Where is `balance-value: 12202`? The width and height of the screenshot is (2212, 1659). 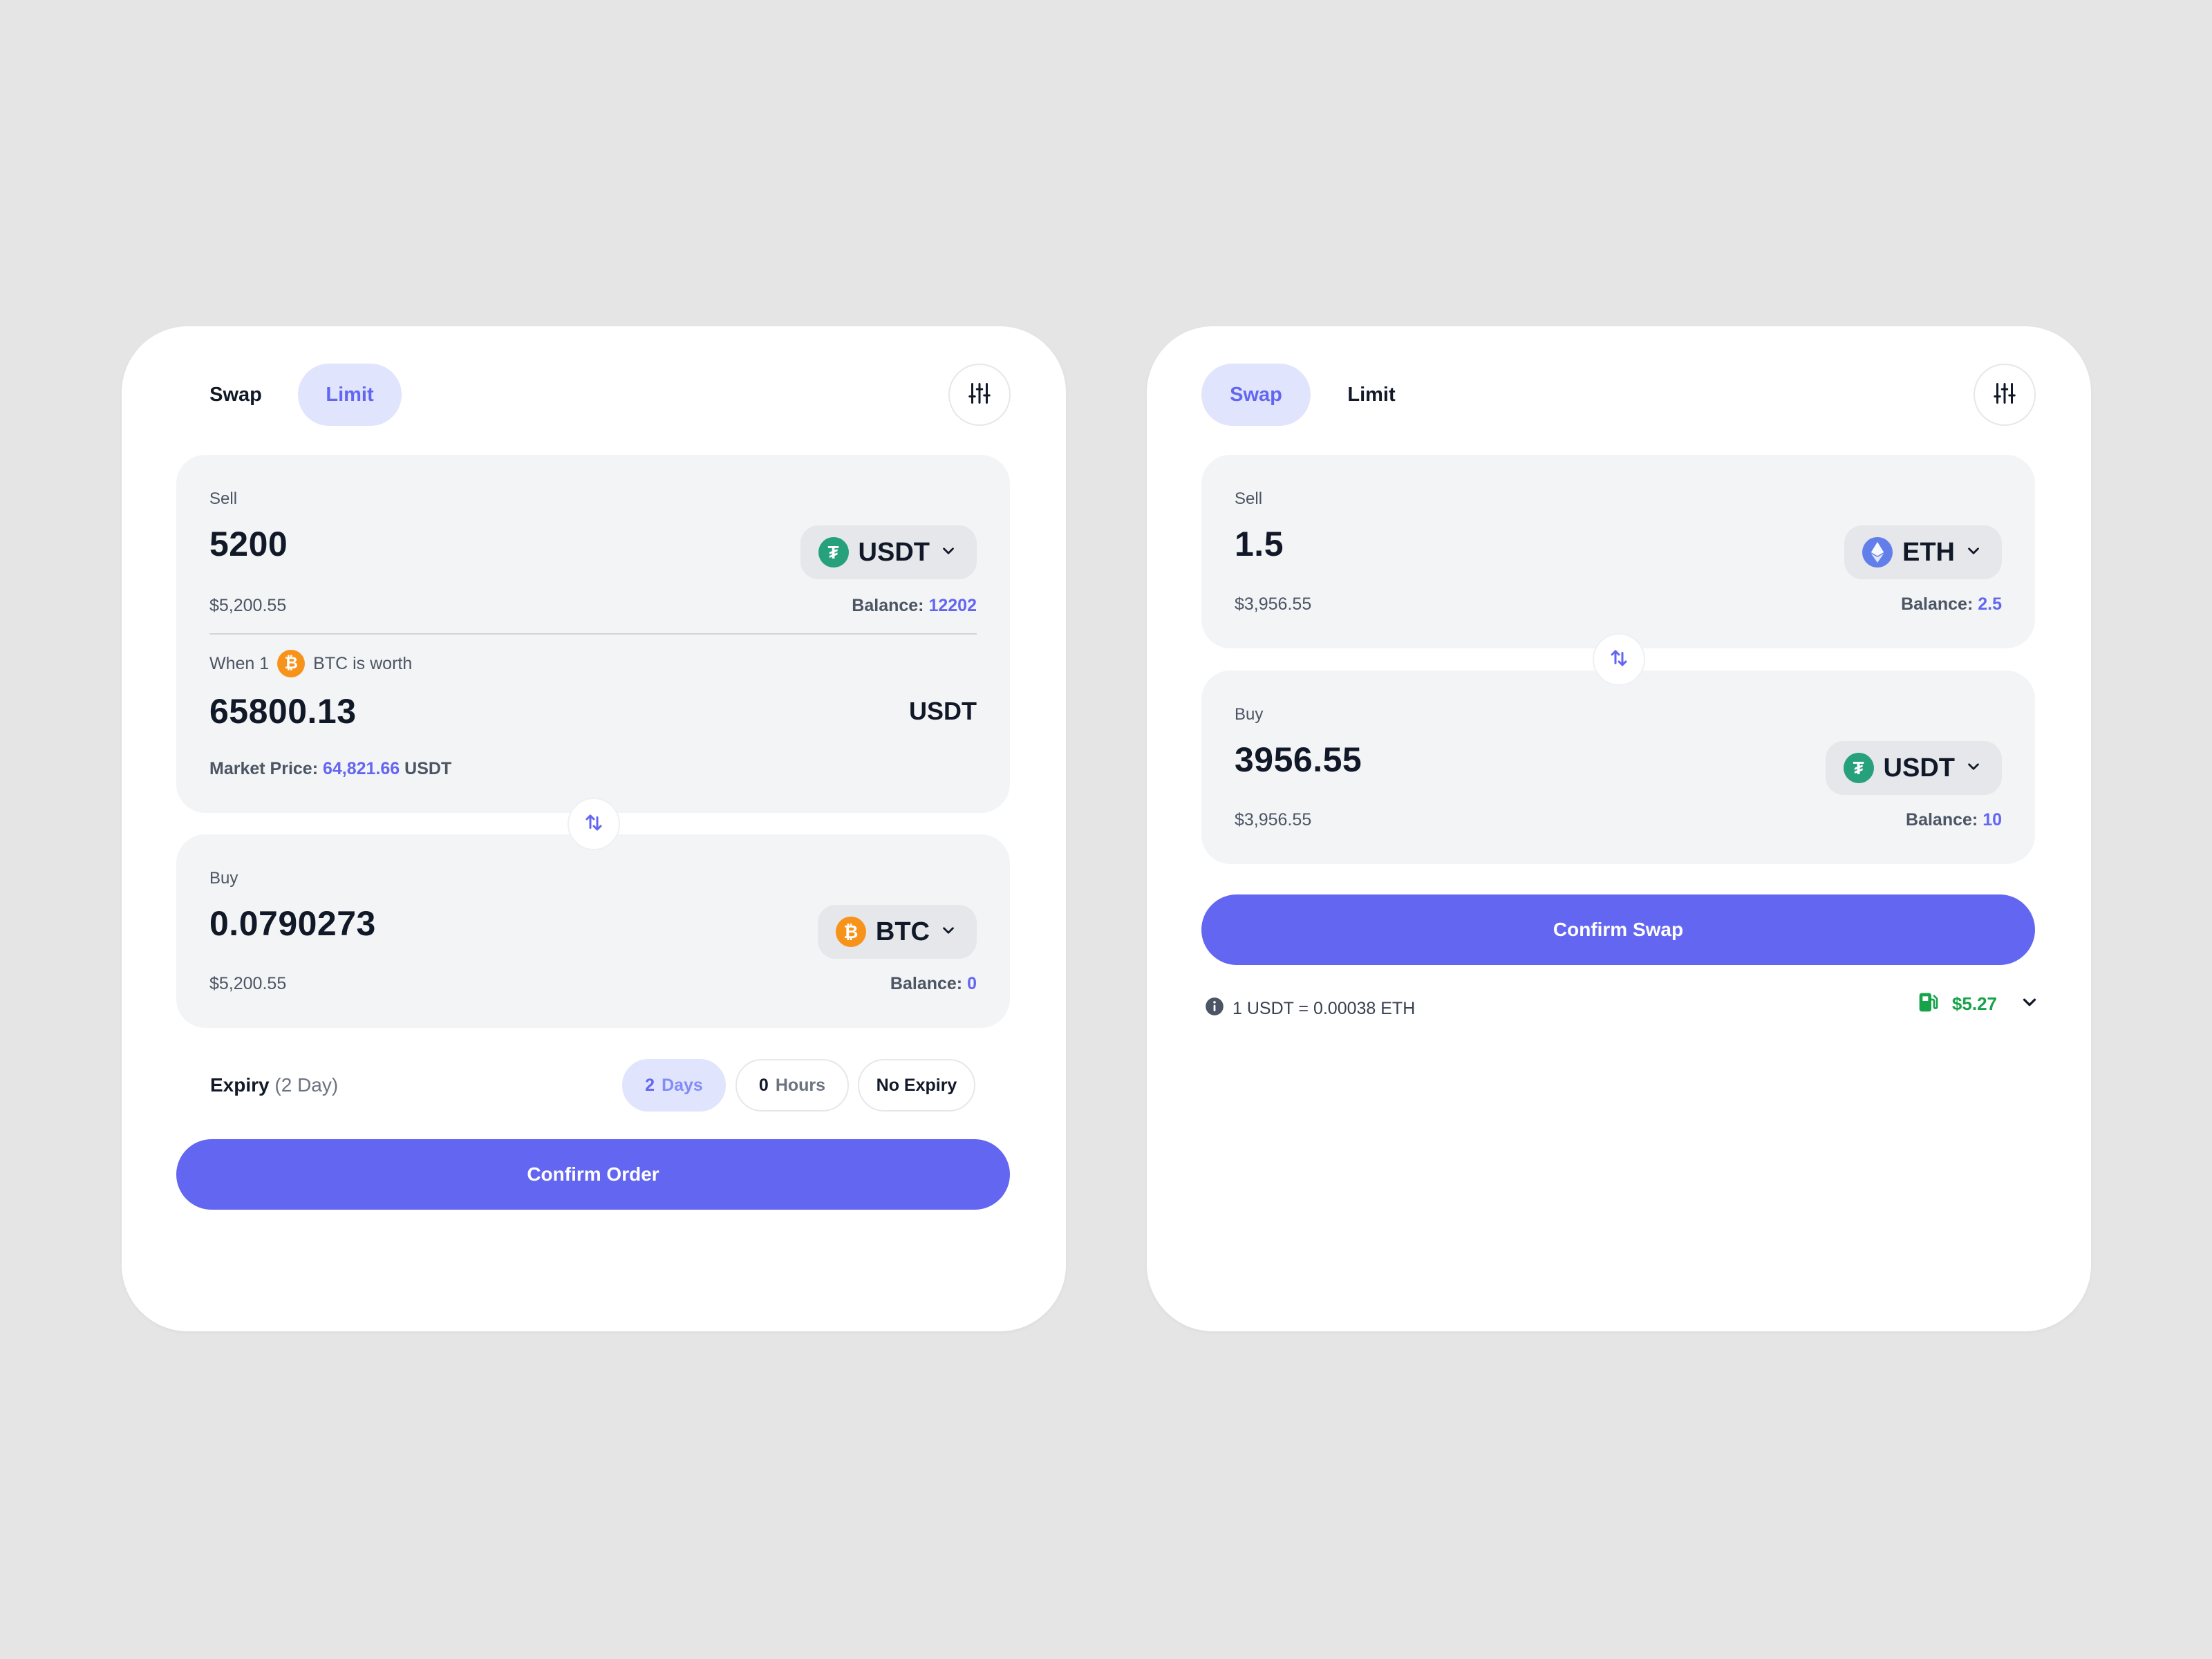 balance-value: 12202 is located at coordinates (953, 605).